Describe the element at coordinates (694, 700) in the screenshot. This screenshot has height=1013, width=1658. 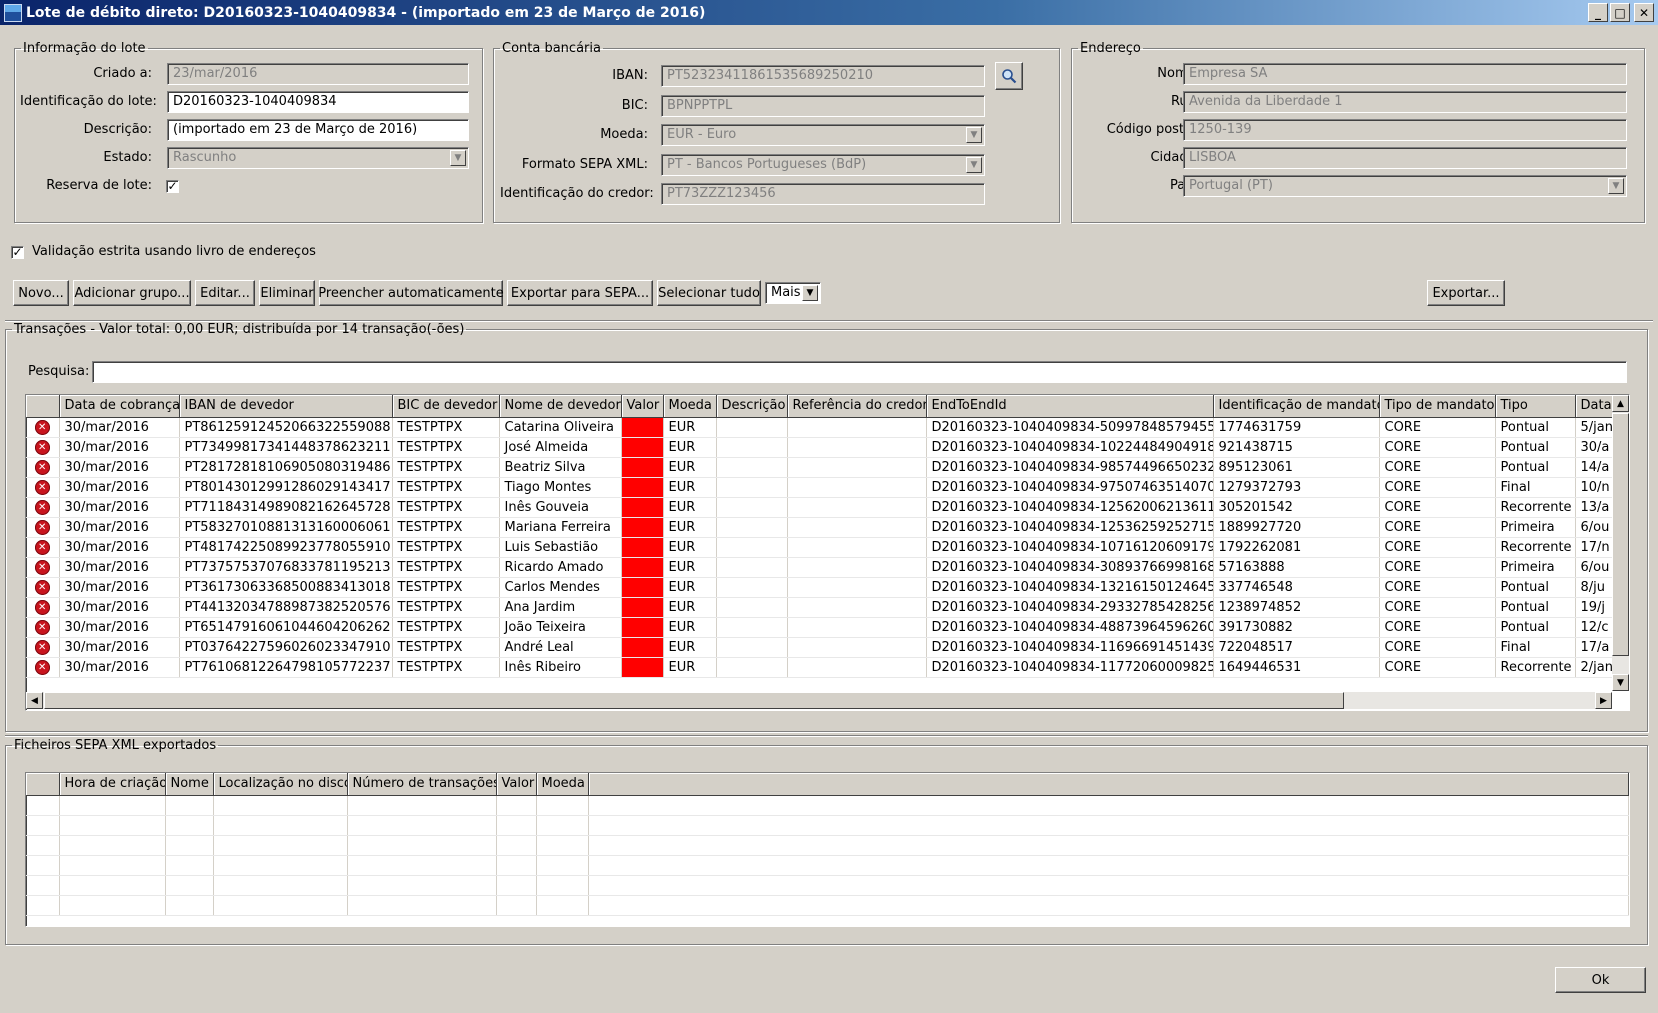
I see `h-scroll-thumb` at that location.